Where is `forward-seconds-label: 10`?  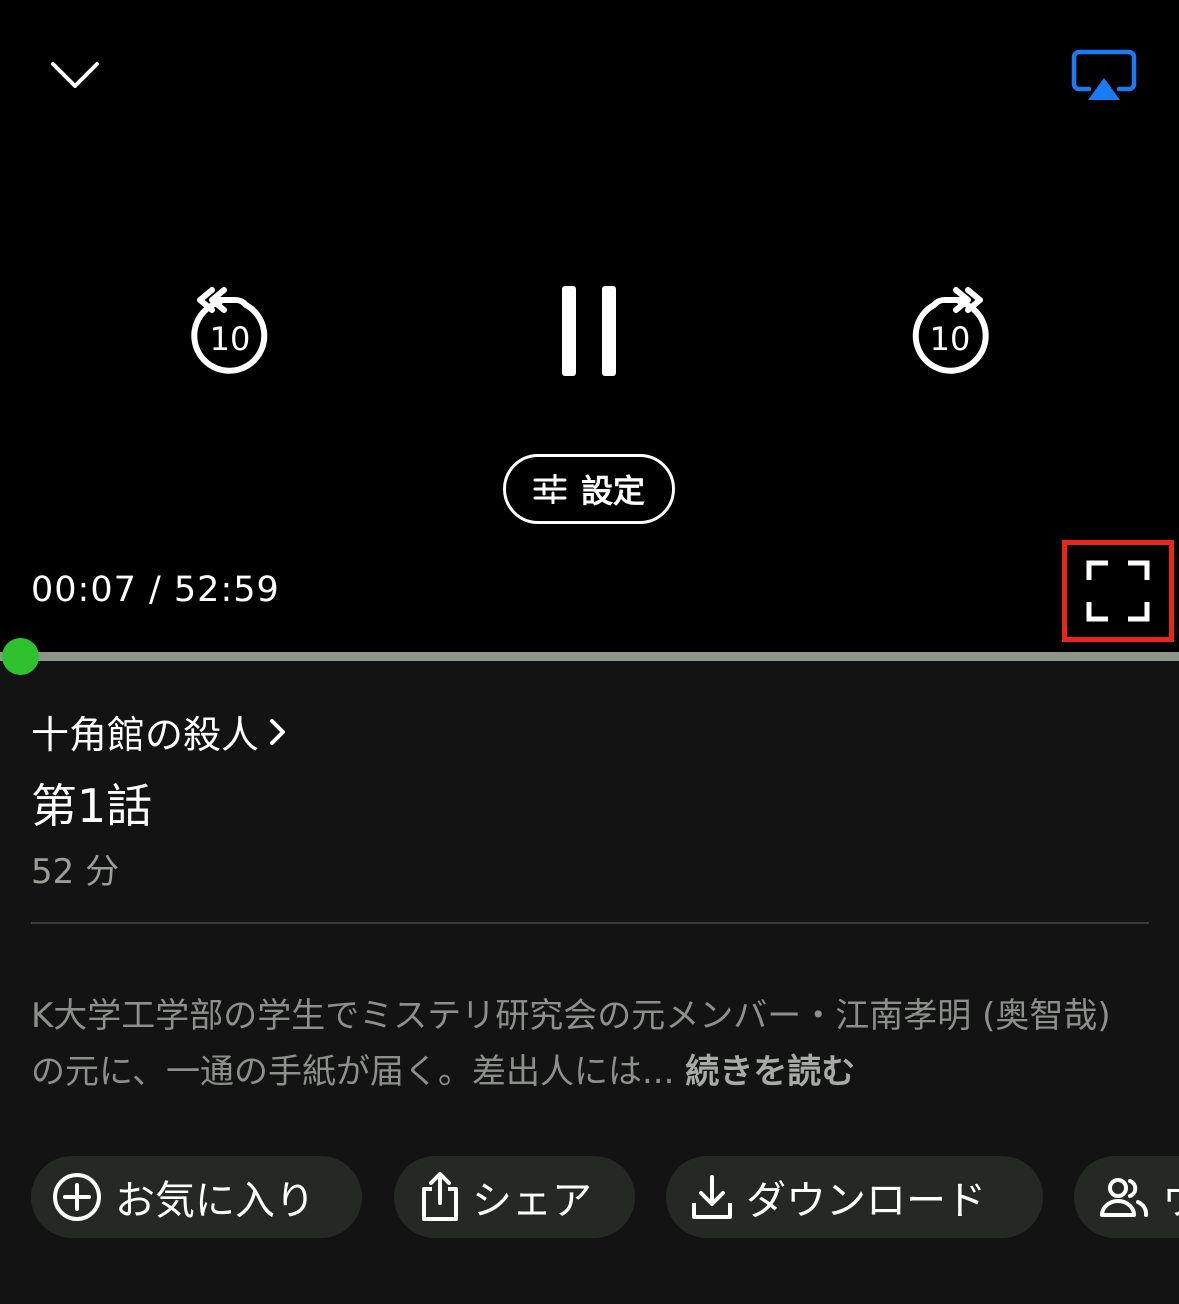 forward-seconds-label: 10 is located at coordinates (950, 339).